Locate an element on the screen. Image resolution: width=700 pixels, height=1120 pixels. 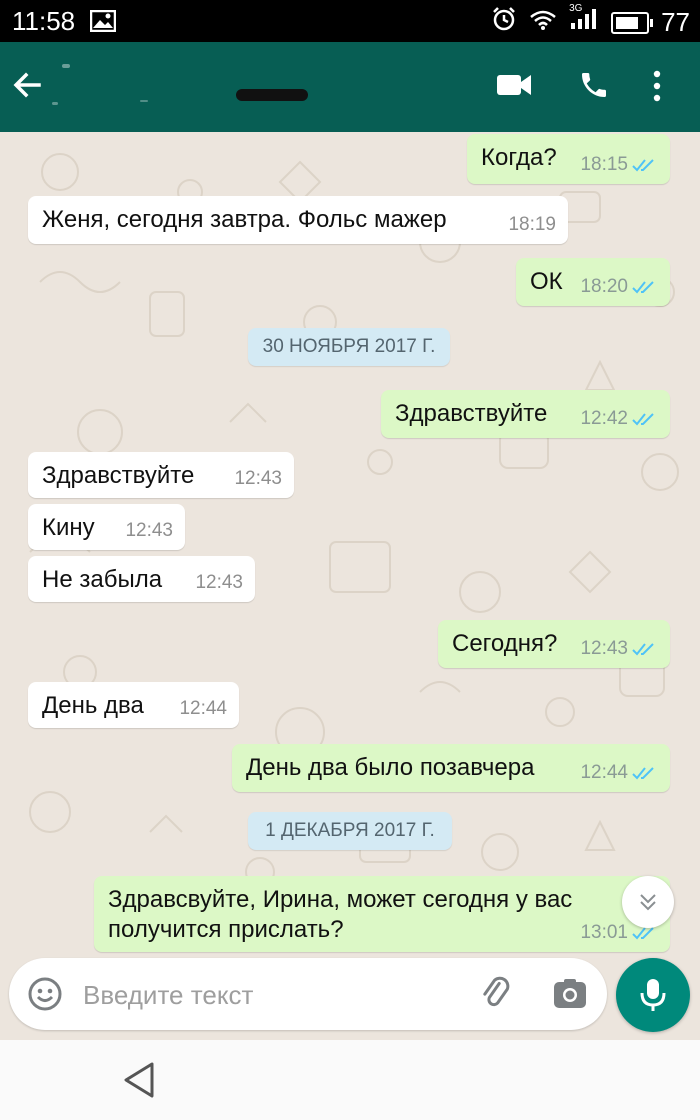
camera-icon is located at coordinates (570, 996).